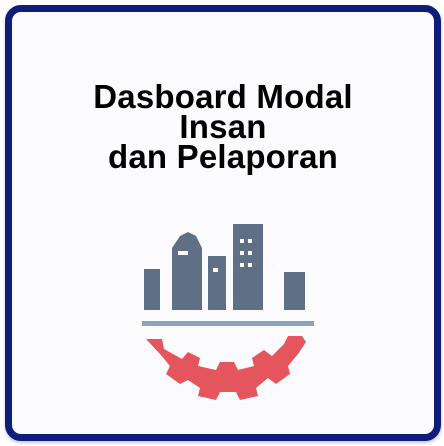 This screenshot has width=444, height=446. I want to click on gear-icon, so click(226, 368).